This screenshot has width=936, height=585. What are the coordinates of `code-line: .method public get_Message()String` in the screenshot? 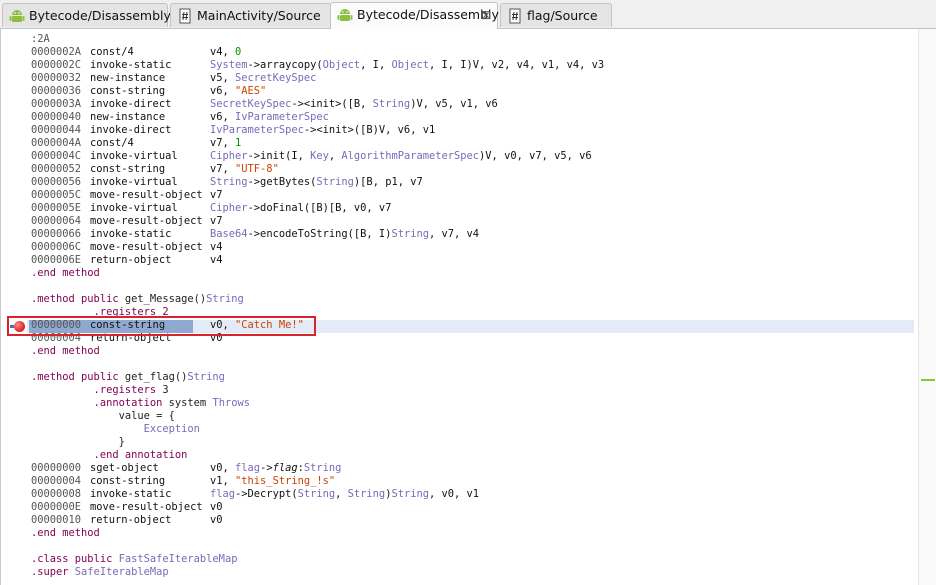 It's located at (137, 299).